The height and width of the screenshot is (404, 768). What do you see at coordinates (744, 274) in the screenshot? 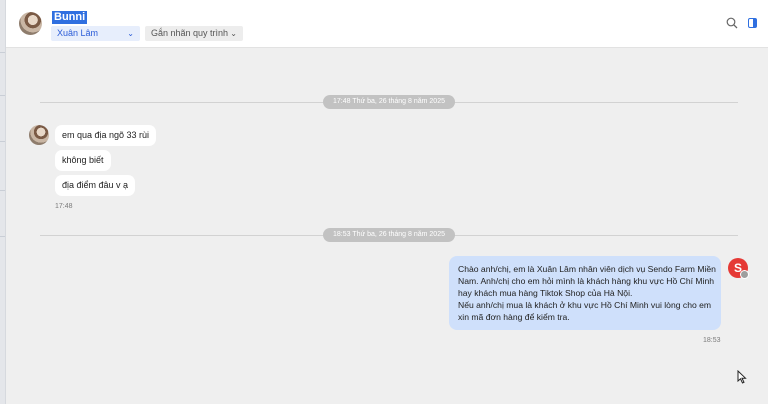
I see `status-badge-icon` at bounding box center [744, 274].